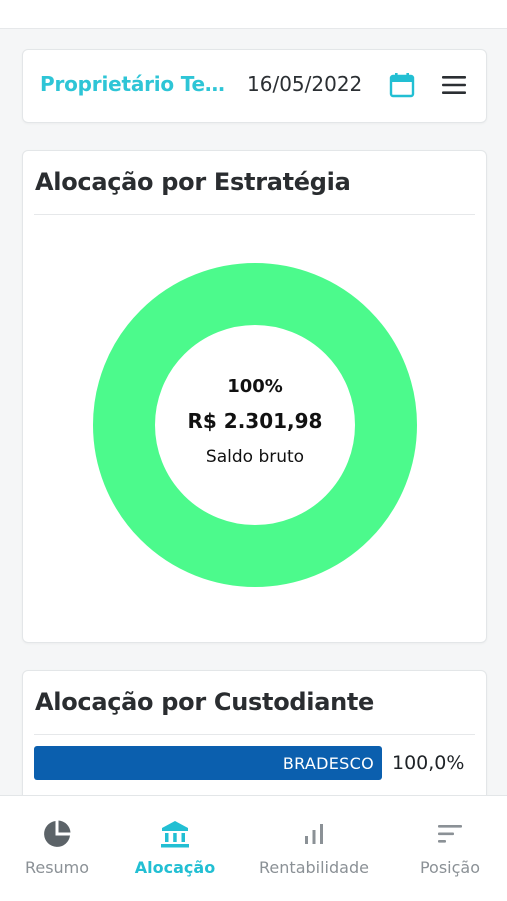 The height and width of the screenshot is (901, 507). I want to click on bar-chart-icon, so click(314, 834).